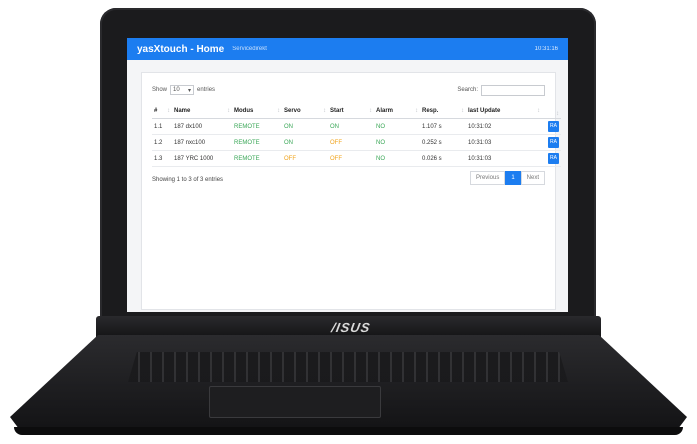  What do you see at coordinates (188, 180) in the screenshot?
I see `table-info: Showing 1 to 3 of 3 entries` at bounding box center [188, 180].